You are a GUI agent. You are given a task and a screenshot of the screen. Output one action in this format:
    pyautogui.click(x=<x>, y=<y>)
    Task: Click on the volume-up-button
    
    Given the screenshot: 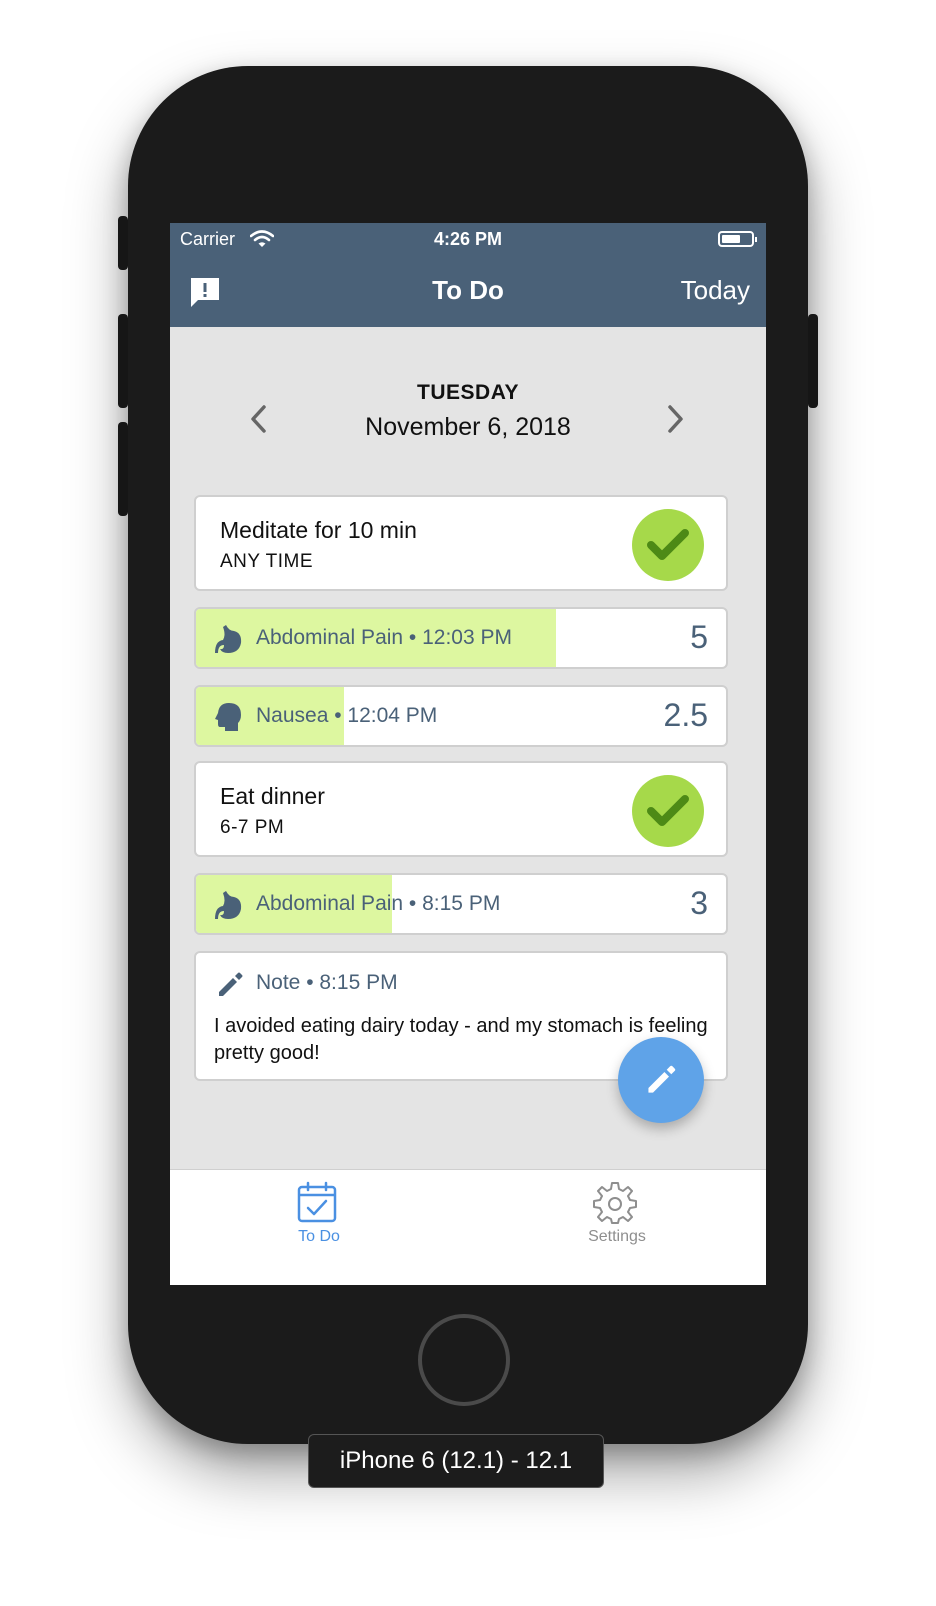 What is the action you would take?
    pyautogui.click(x=123, y=361)
    